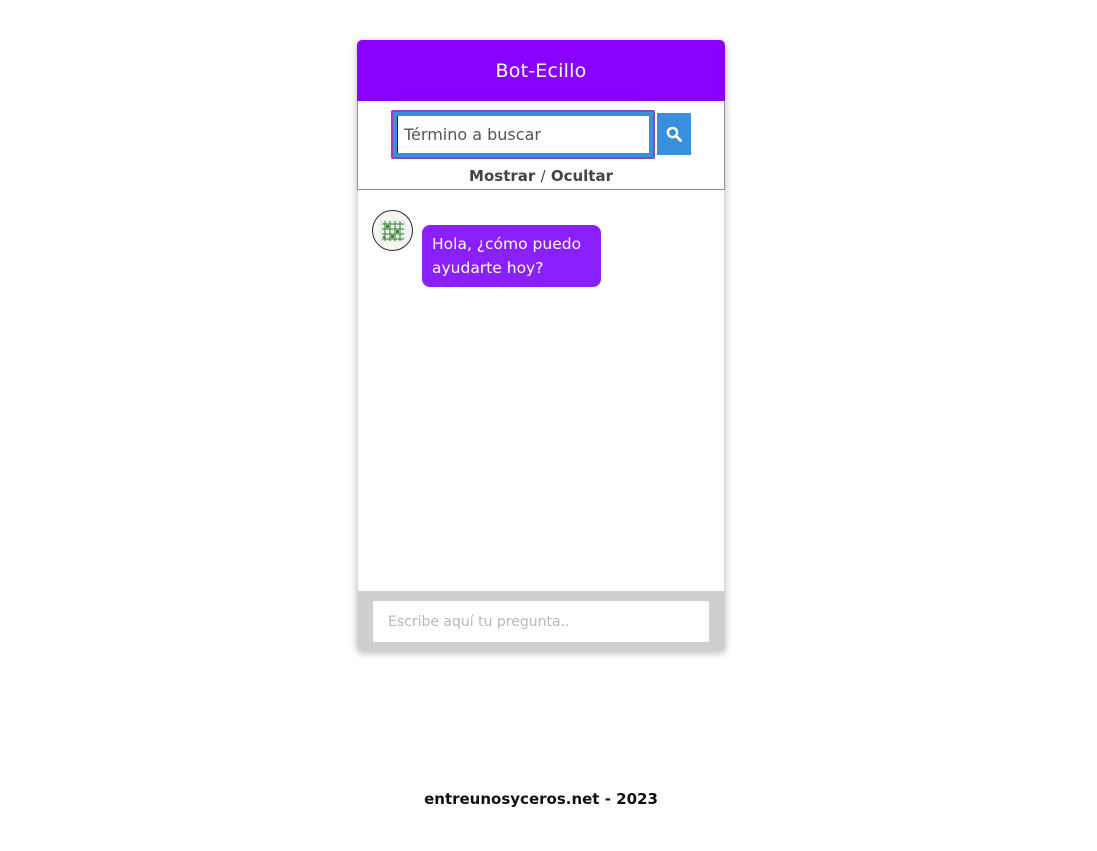 The image size is (1097, 851). I want to click on search-row, so click(541, 134).